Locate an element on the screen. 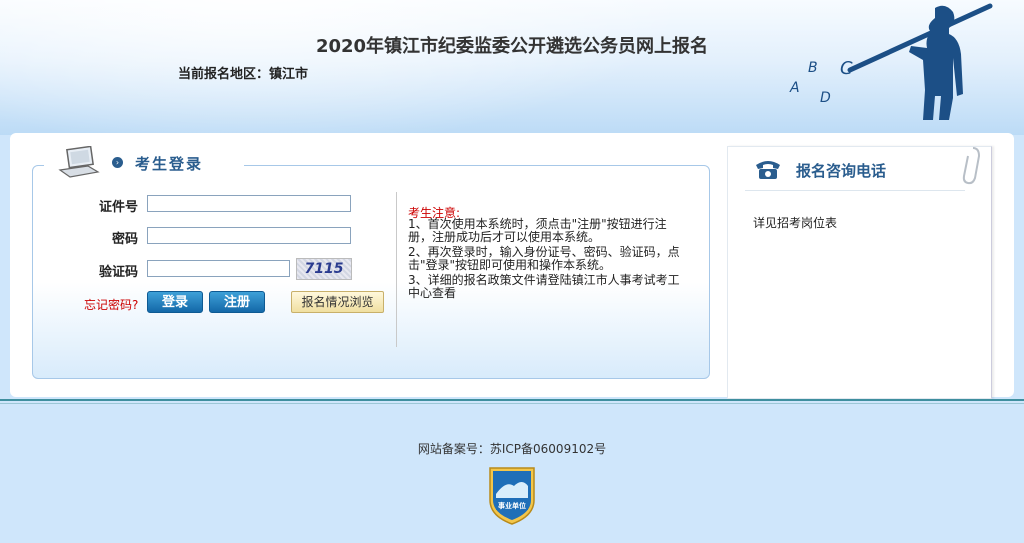 Image resolution: width=1024 pixels, height=543 pixels. captcha-input is located at coordinates (218, 268).